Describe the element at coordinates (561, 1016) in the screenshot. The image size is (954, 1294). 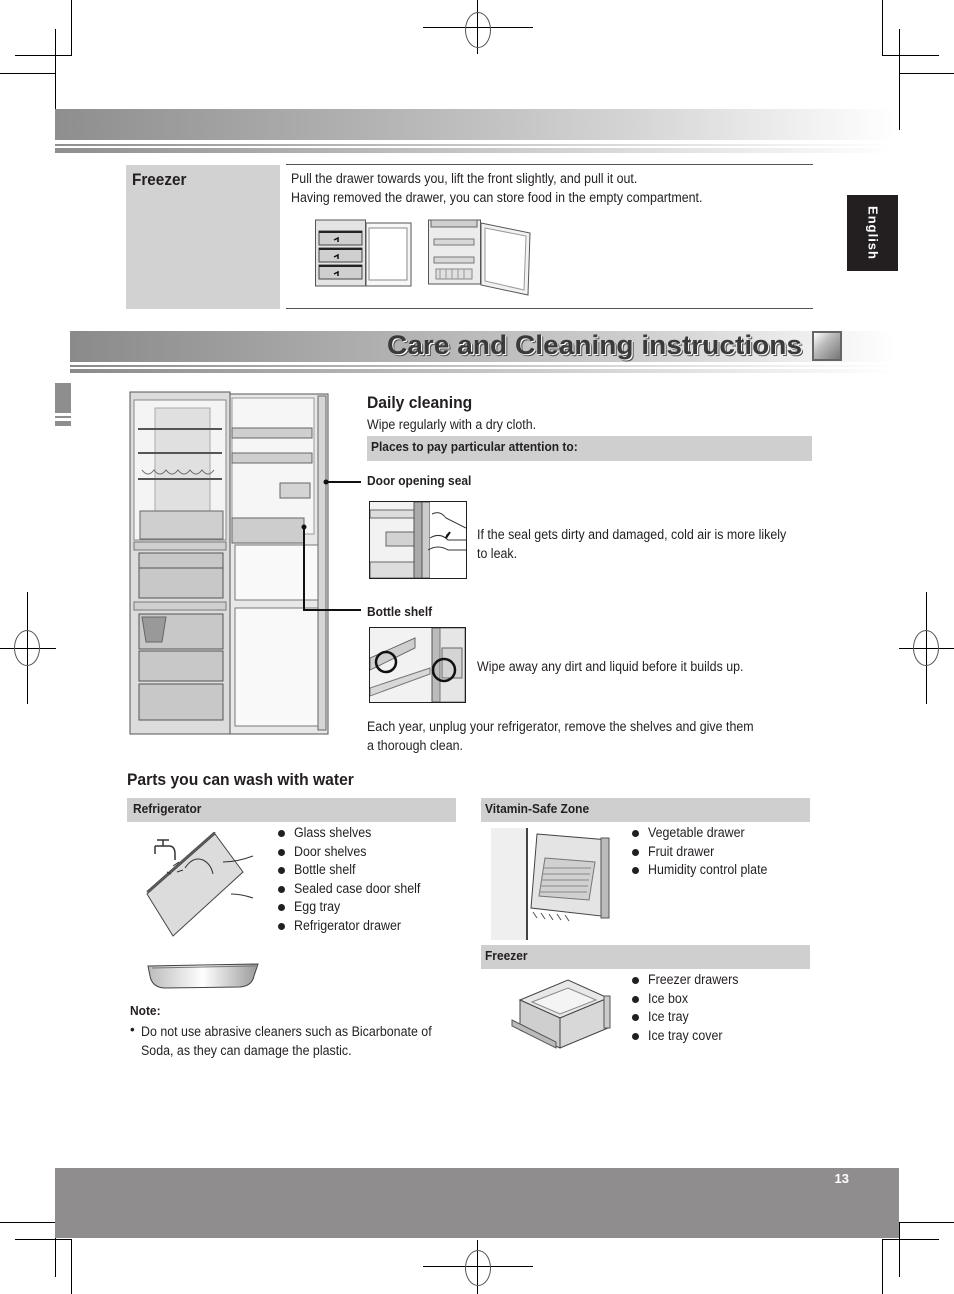
I see `freezer-drawer-illustration` at that location.